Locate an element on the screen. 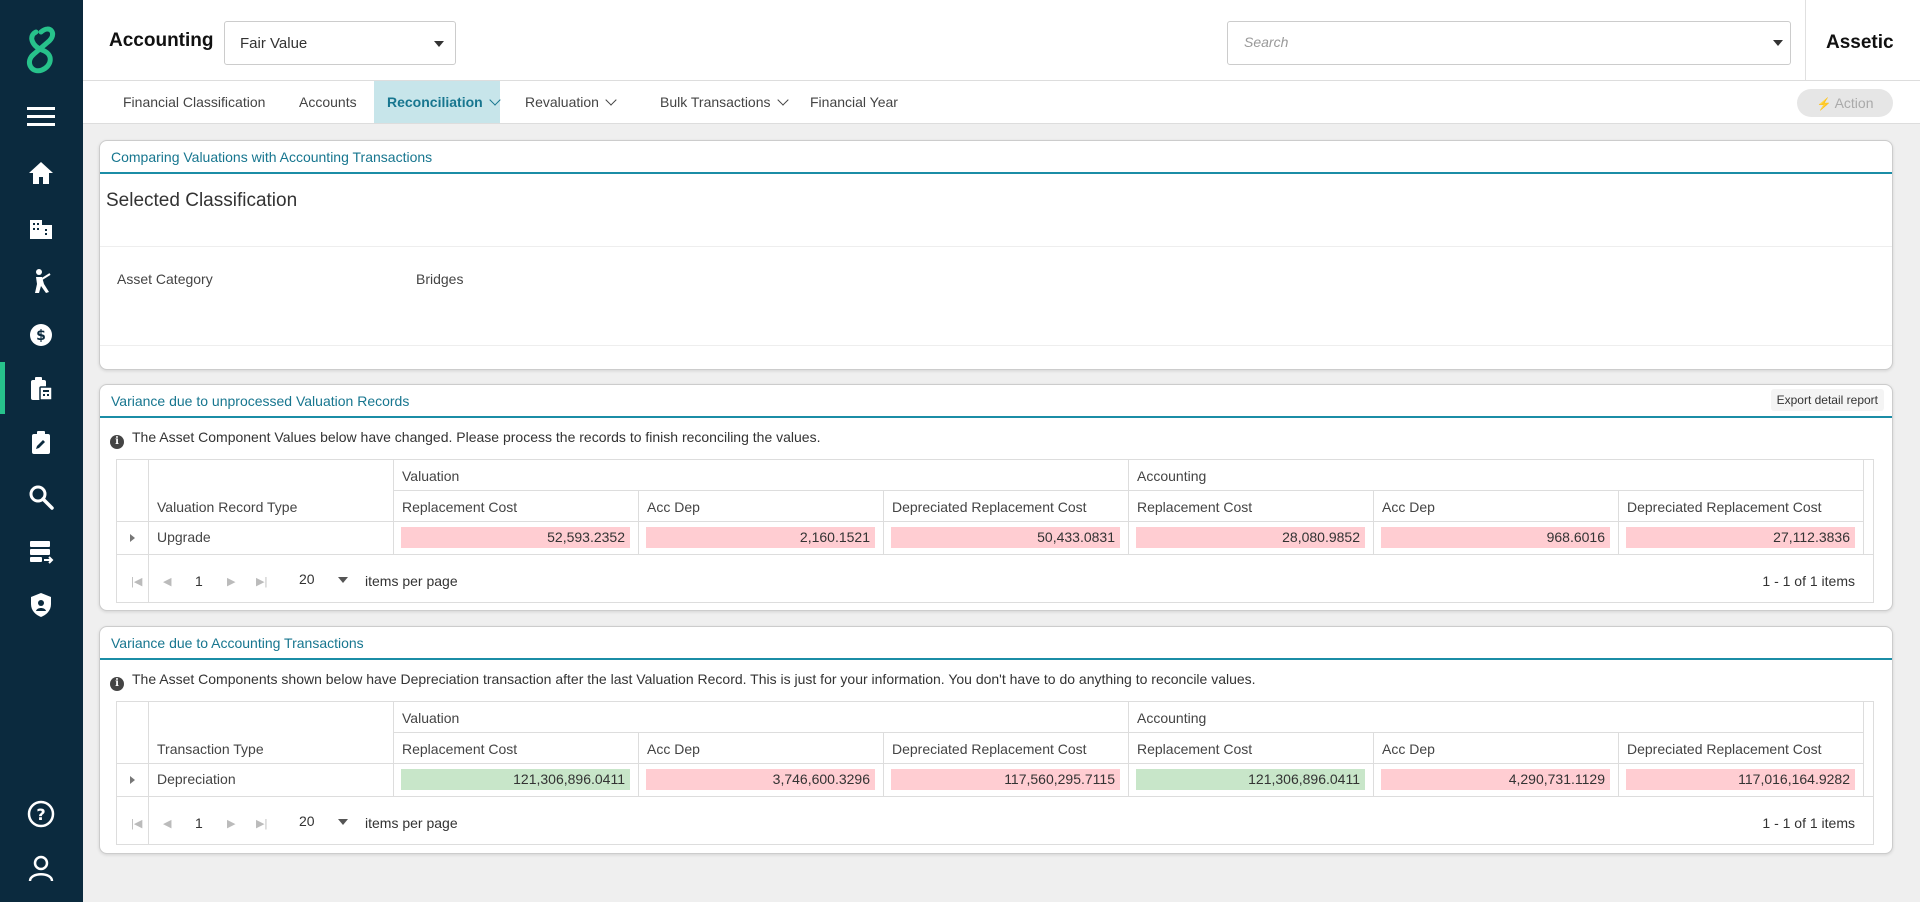  tab-reconciliation: Reconciliation is located at coordinates (437, 102).